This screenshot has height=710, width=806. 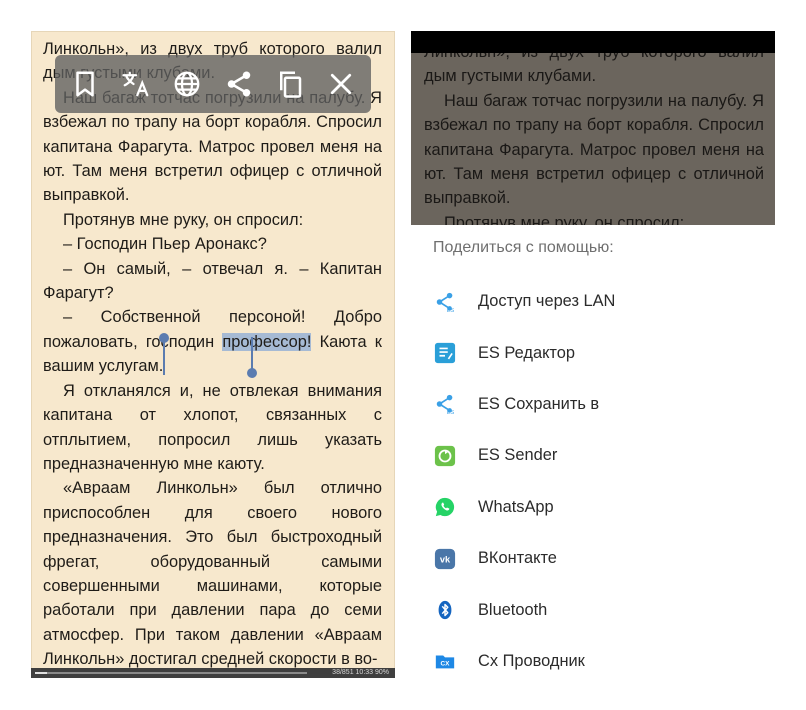 I want to click on svg-text: CX, so click(x=446, y=664).